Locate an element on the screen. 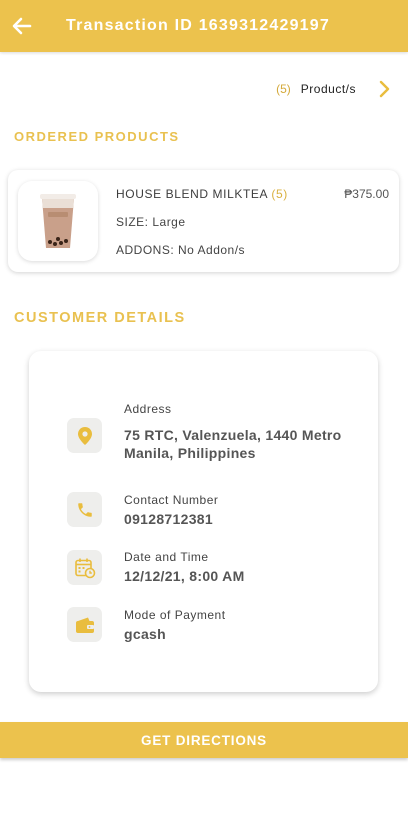 The width and height of the screenshot is (408, 813). arrow-left-icon is located at coordinates (22, 26).